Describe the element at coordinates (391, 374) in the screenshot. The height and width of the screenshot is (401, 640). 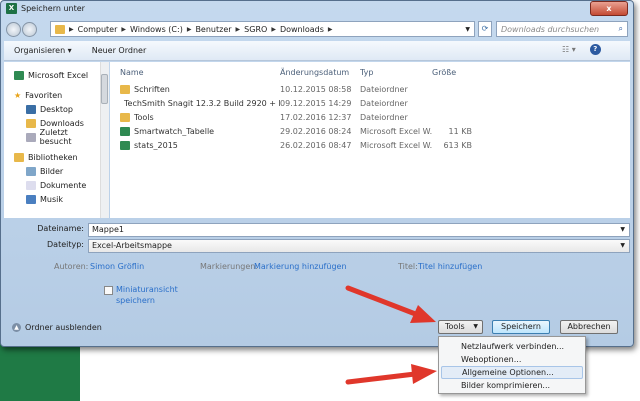
I see `red-arrow-to-general-options` at that location.